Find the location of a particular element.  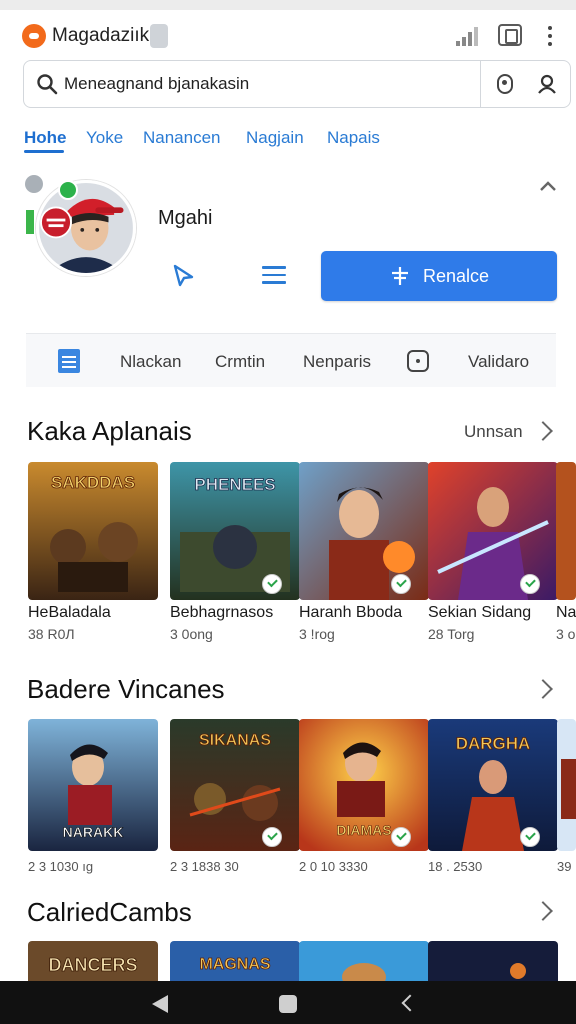

app-meta: 28 Torg is located at coordinates (451, 634).